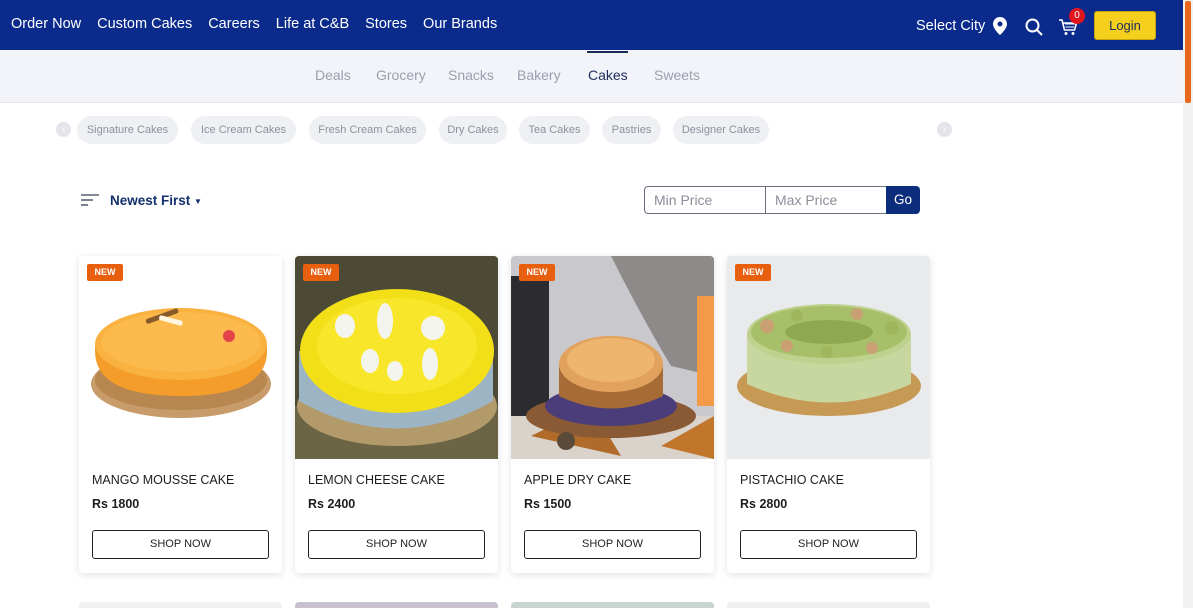  I want to click on chip-pastries: Pastries, so click(631, 130).